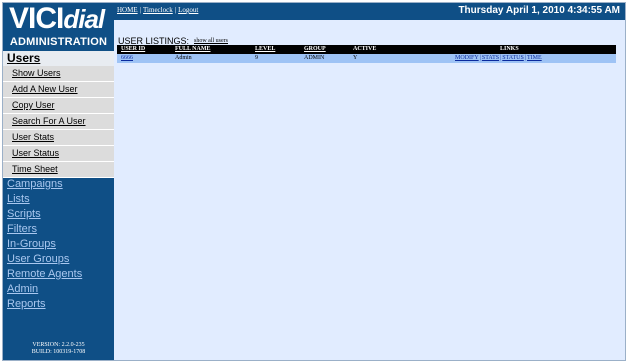  I want to click on cell-active: Y, so click(355, 58).